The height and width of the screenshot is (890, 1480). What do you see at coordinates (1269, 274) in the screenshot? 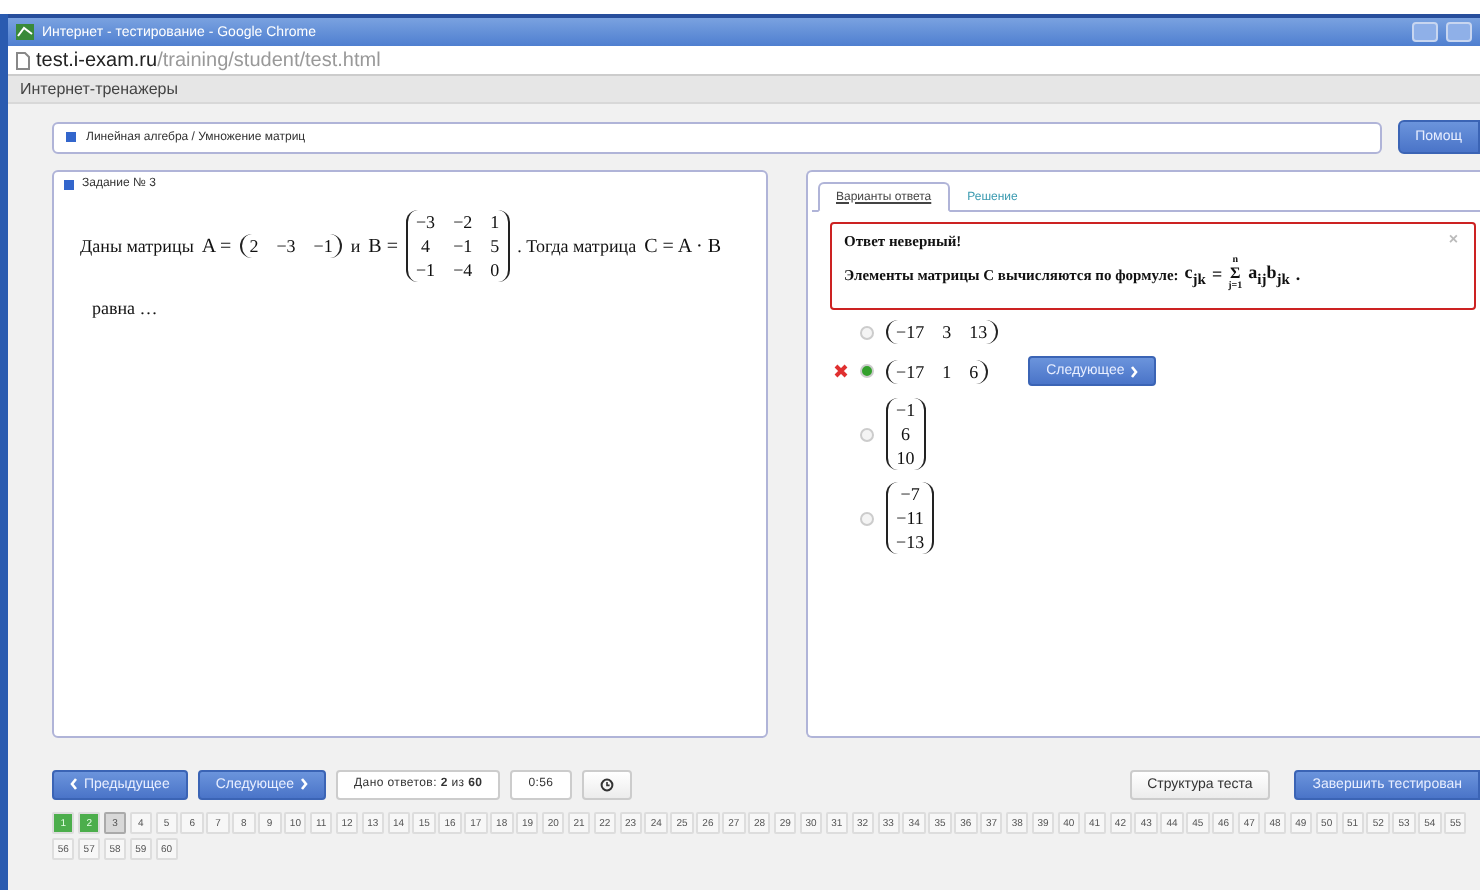
I see `math-expression: a$_{ij}$b$_{jk}$` at bounding box center [1269, 274].